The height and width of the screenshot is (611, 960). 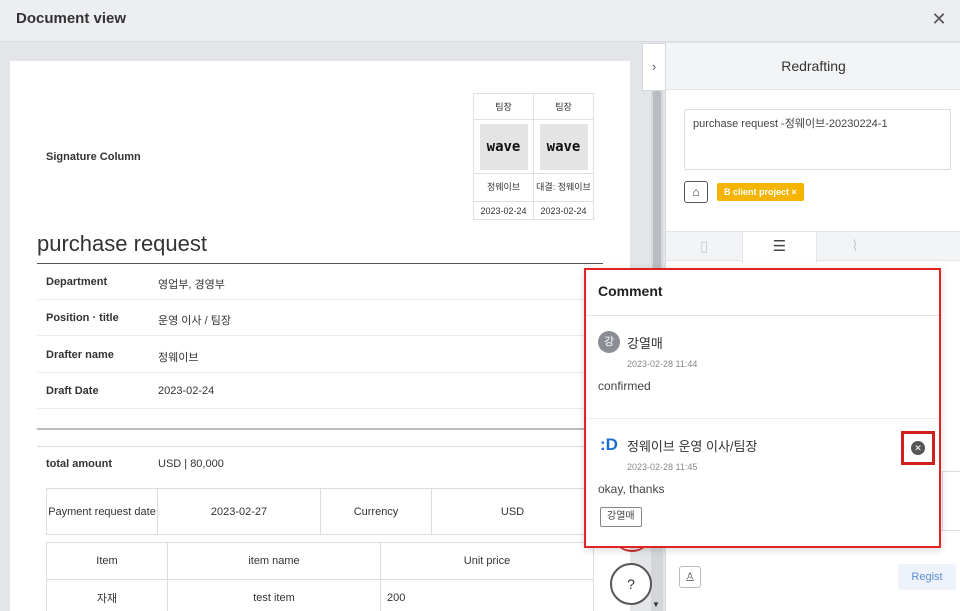 What do you see at coordinates (662, 364) in the screenshot?
I see `comment-time: 2023-02-28 11:44` at bounding box center [662, 364].